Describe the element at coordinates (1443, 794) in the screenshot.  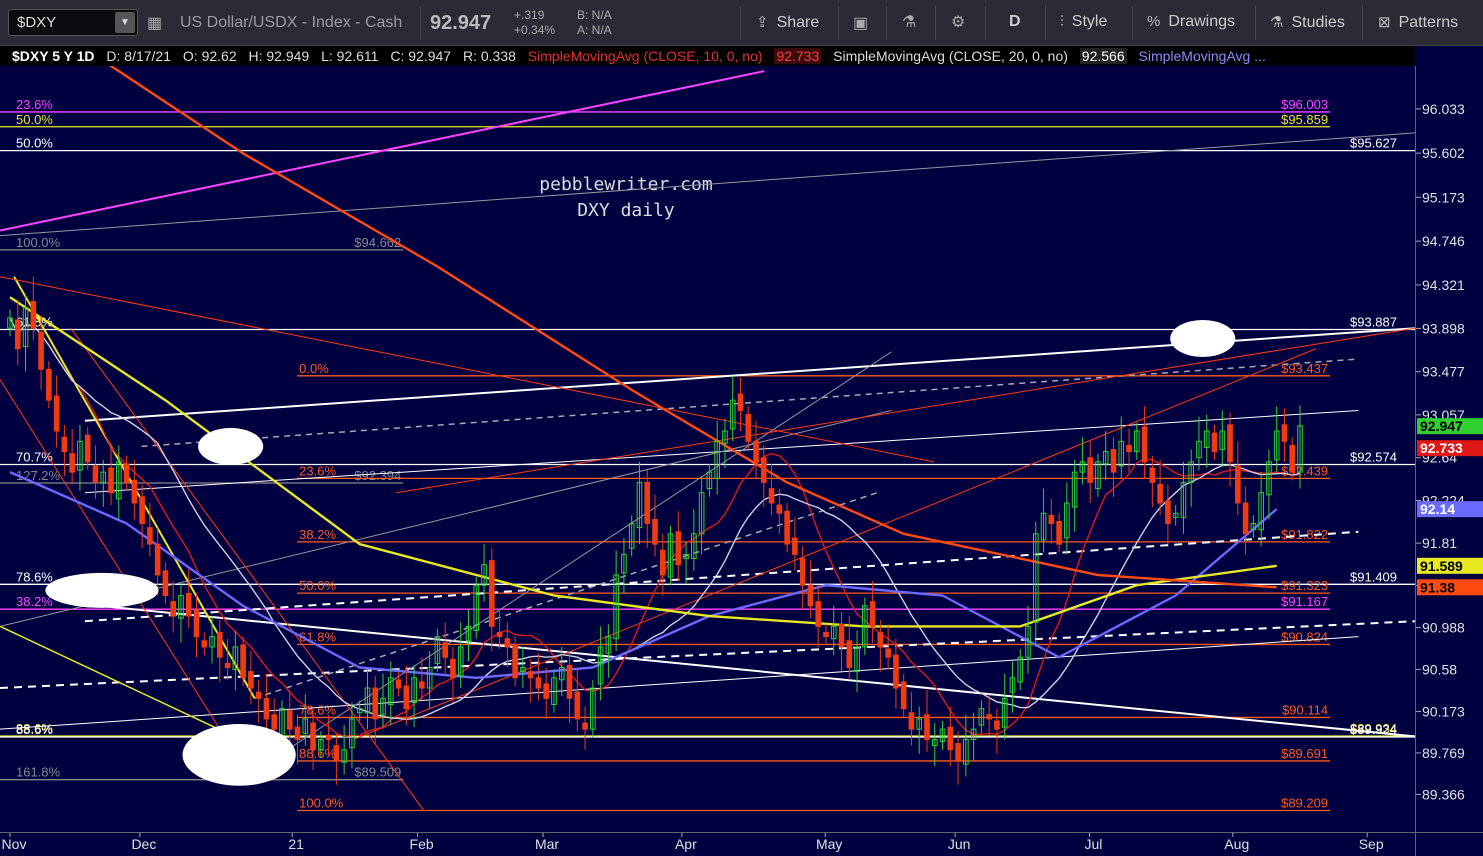
I see `price-tick-label: 89.366` at that location.